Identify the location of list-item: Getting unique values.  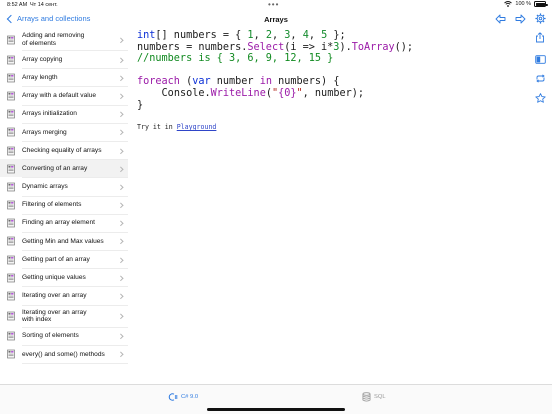
(67, 278).